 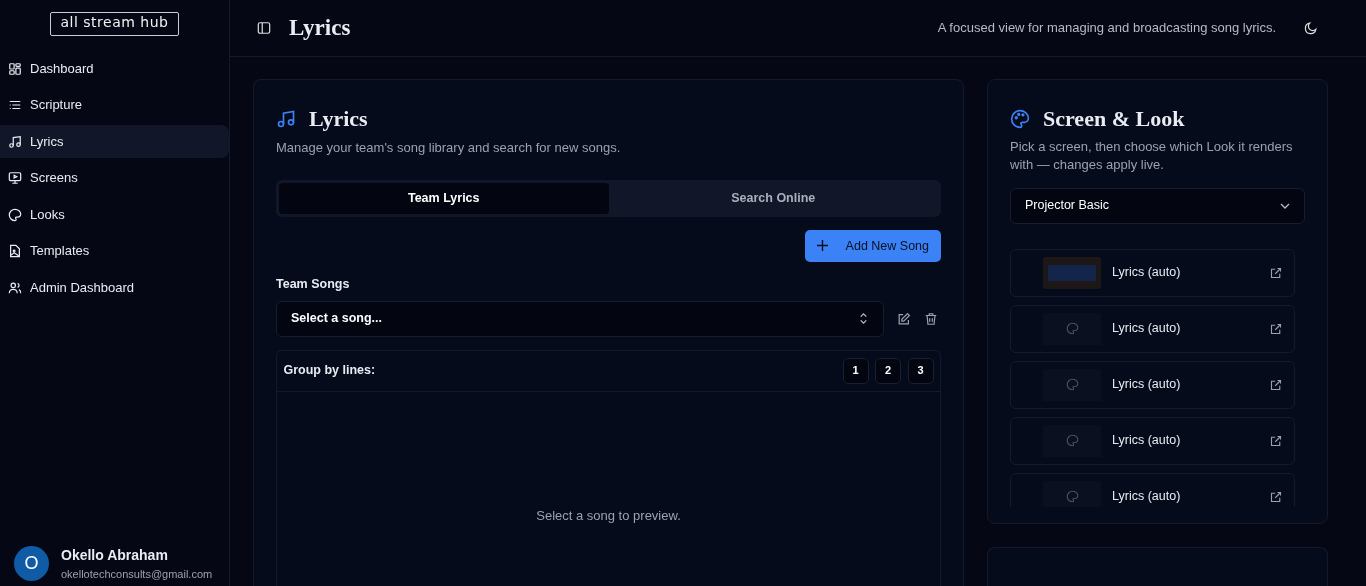 I want to click on user-avatar: O, so click(x=31, y=563).